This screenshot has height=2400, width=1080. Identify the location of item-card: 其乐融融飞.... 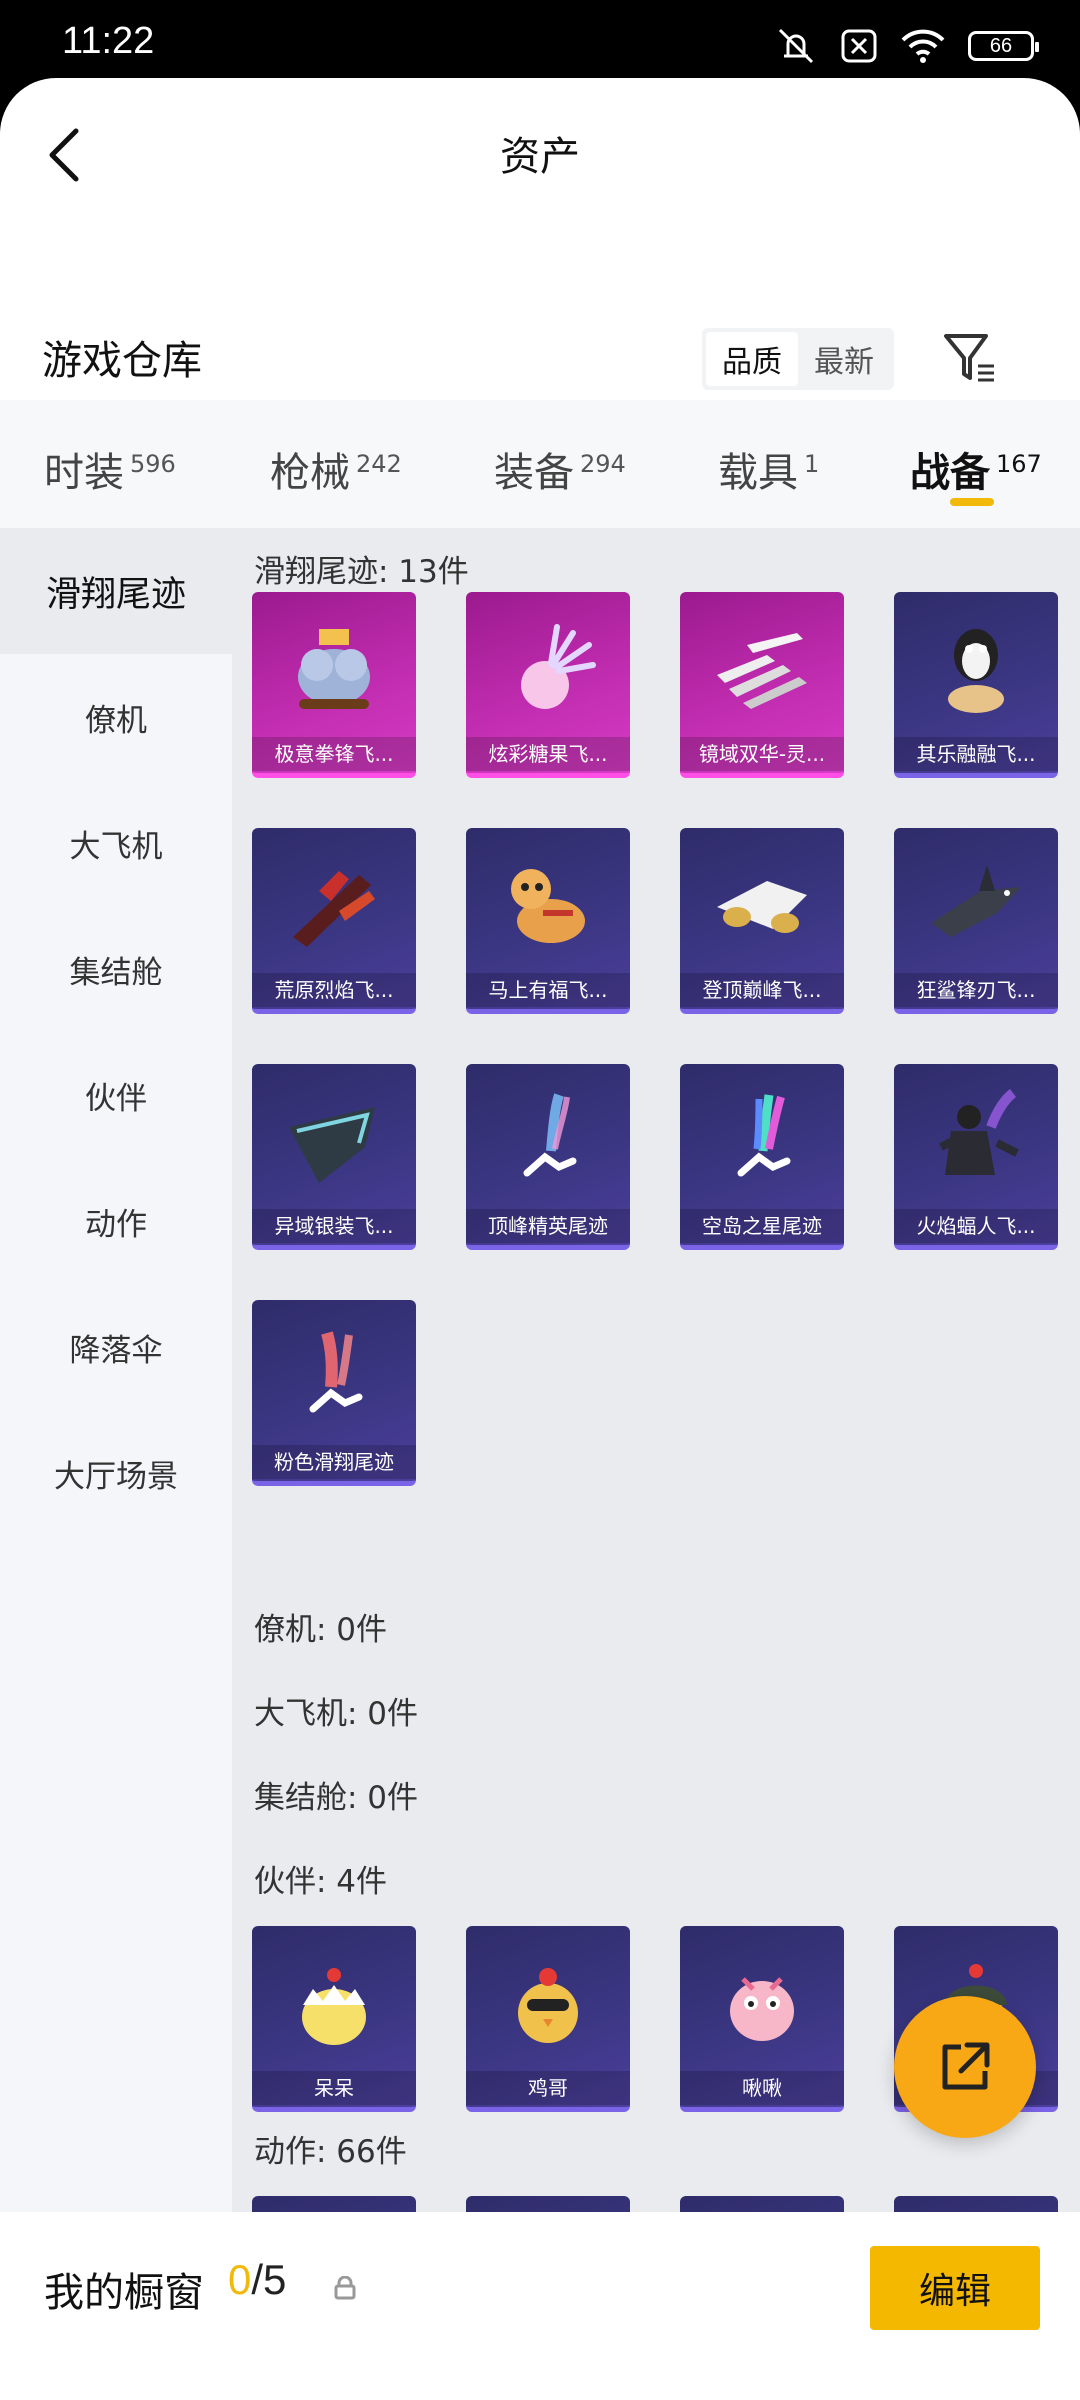
(976, 685).